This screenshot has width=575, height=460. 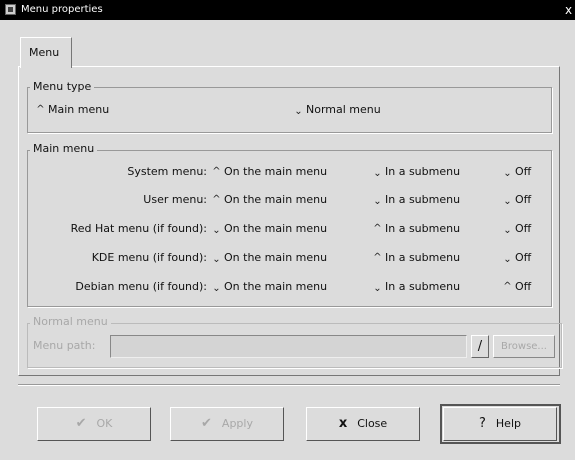 I want to click on tab-menu: Menu, so click(x=46, y=52).